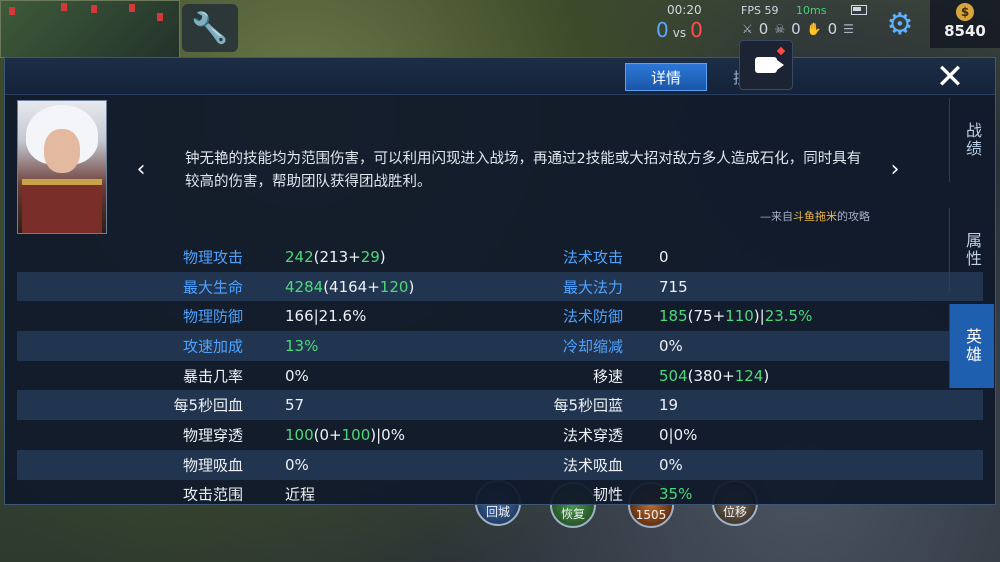 This screenshot has height=562, width=1000. I want to click on assists-count: 0, so click(832, 29).